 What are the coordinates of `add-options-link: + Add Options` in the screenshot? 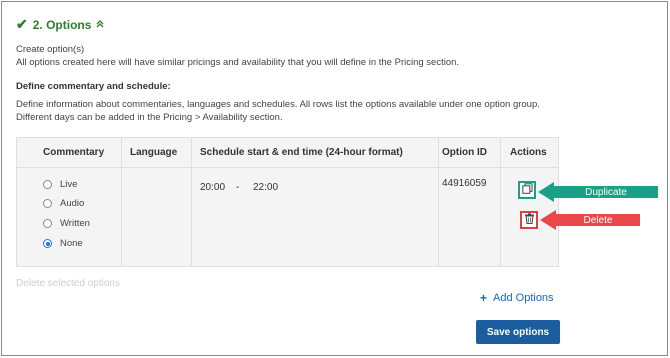 It's located at (517, 298).